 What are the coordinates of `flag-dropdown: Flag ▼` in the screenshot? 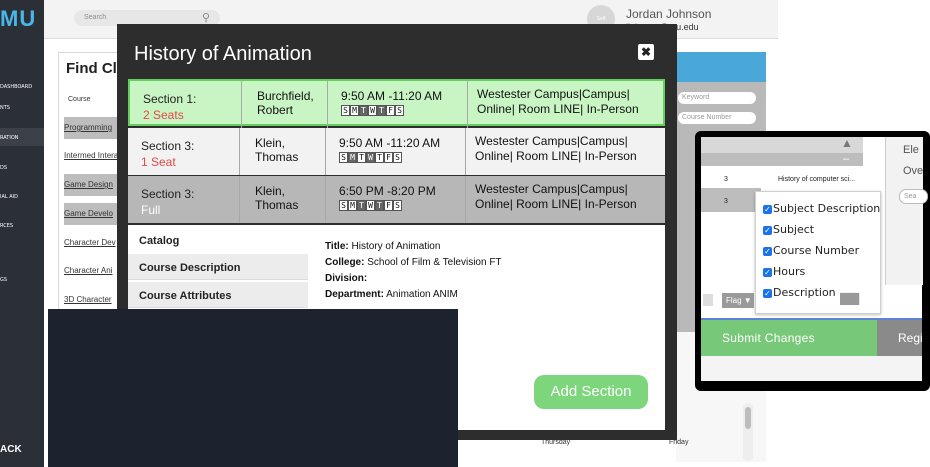 It's located at (738, 300).